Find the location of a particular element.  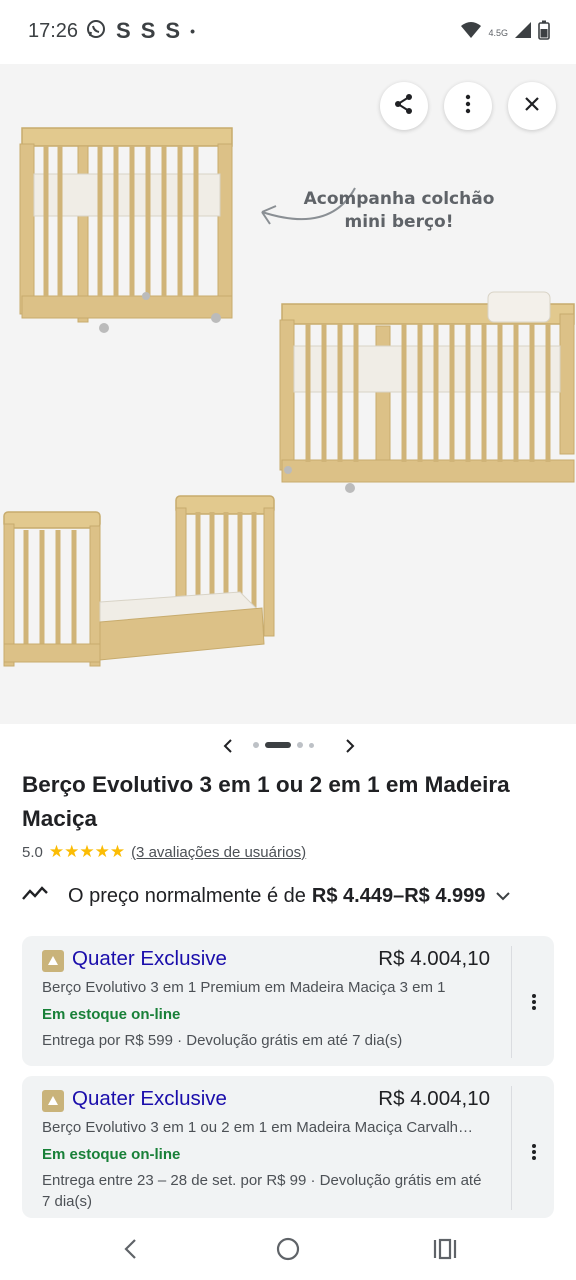

back-button is located at coordinates (131, 1249).